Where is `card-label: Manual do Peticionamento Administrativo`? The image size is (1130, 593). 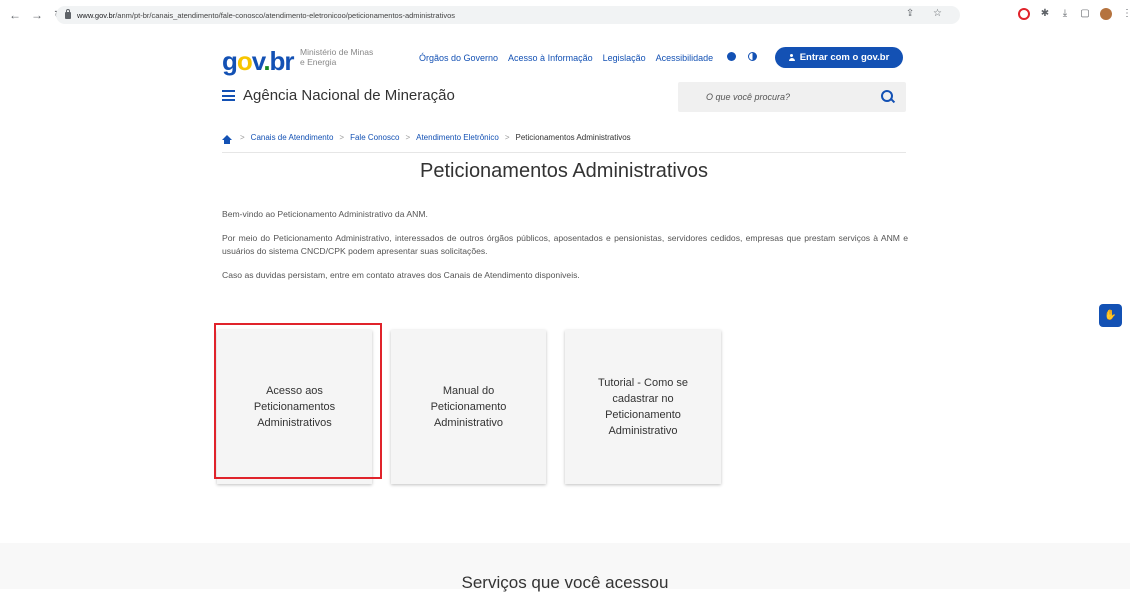
card-label: Manual do Peticionamento Administrativo is located at coordinates (468, 407).